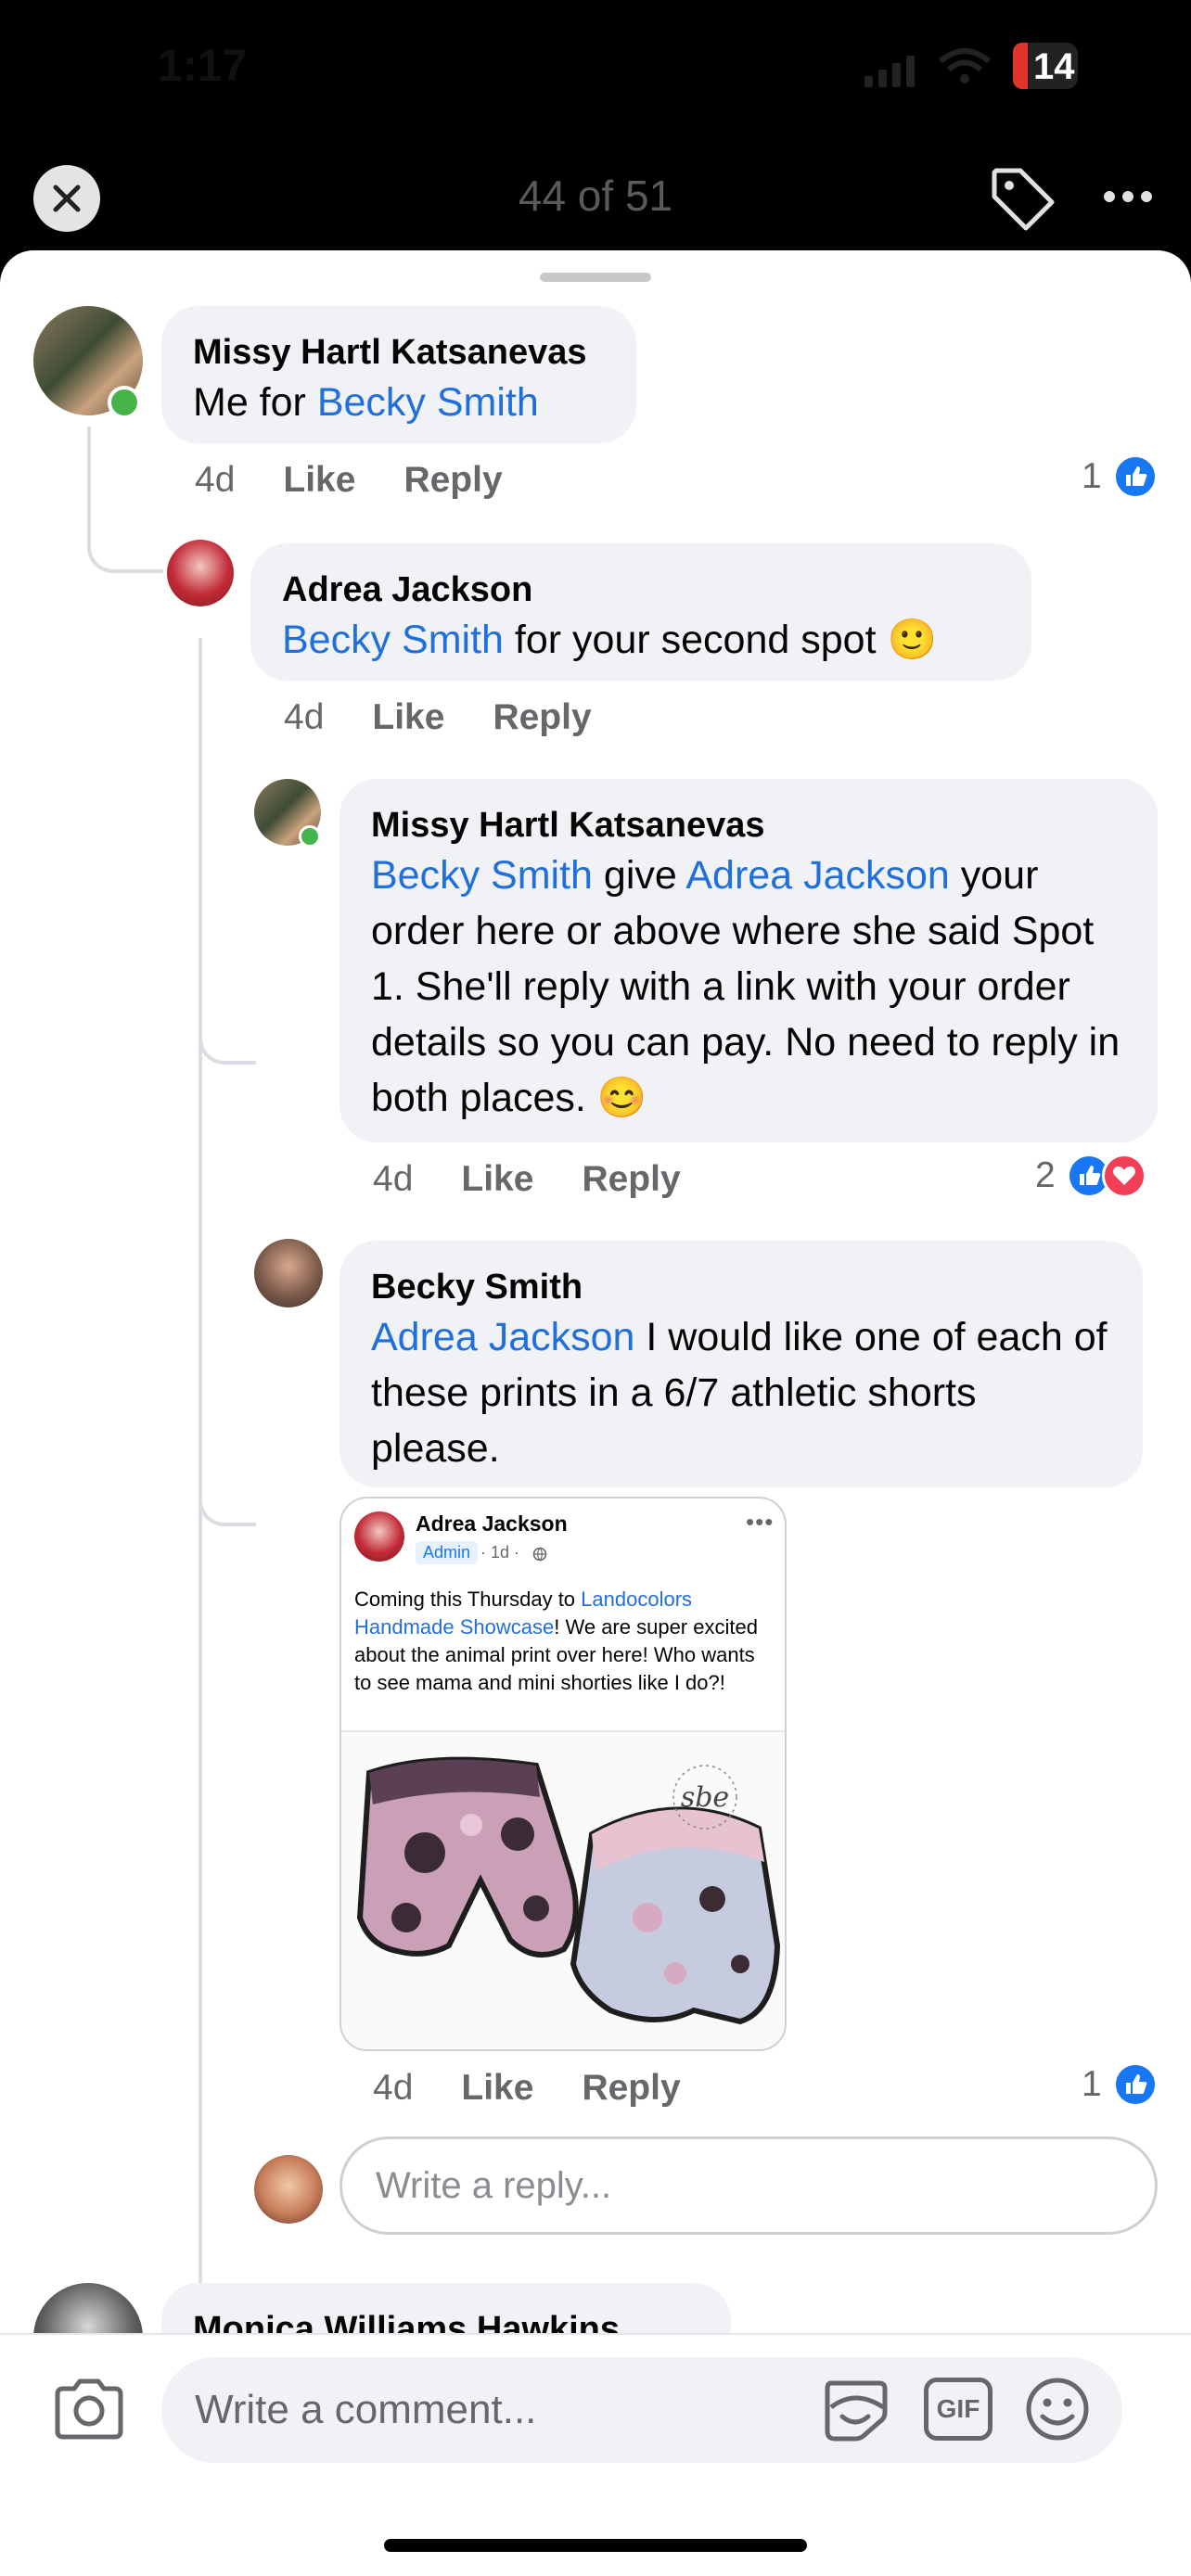  What do you see at coordinates (760, 1522) in the screenshot?
I see `more-icon: •••` at bounding box center [760, 1522].